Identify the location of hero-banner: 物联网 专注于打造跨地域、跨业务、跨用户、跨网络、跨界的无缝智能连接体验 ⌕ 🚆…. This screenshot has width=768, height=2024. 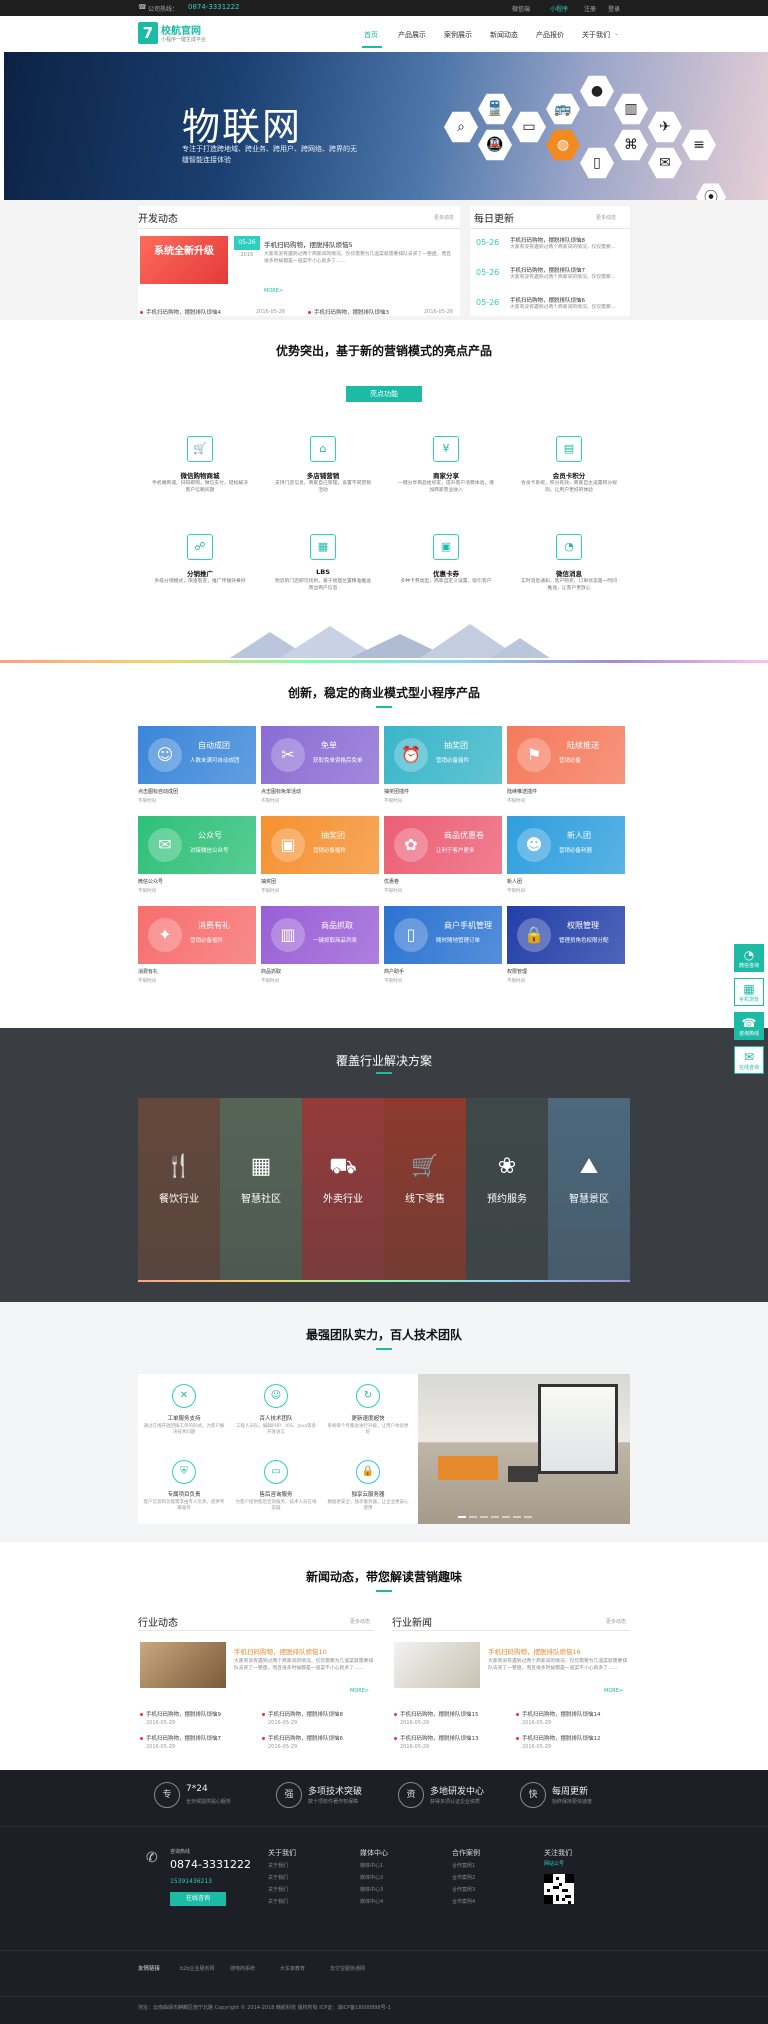
(386, 126).